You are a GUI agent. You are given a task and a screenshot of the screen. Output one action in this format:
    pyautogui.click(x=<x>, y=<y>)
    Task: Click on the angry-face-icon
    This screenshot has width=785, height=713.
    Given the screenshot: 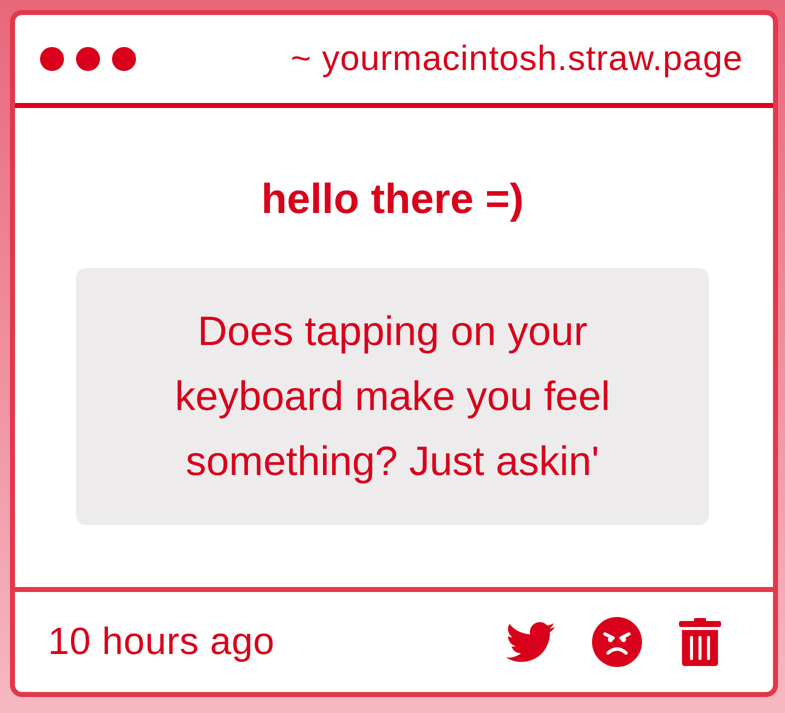 What is the action you would take?
    pyautogui.click(x=617, y=642)
    